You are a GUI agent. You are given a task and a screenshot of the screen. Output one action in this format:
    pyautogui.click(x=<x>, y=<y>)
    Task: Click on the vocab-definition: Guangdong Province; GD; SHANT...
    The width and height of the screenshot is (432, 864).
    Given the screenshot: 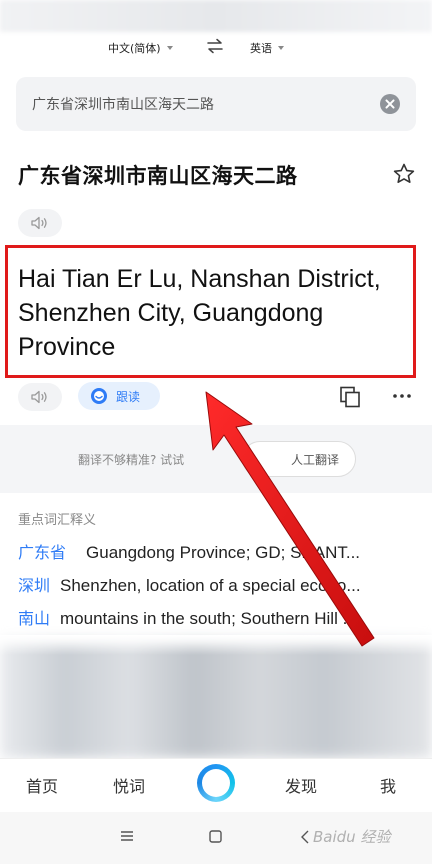 What is the action you would take?
    pyautogui.click(x=223, y=552)
    